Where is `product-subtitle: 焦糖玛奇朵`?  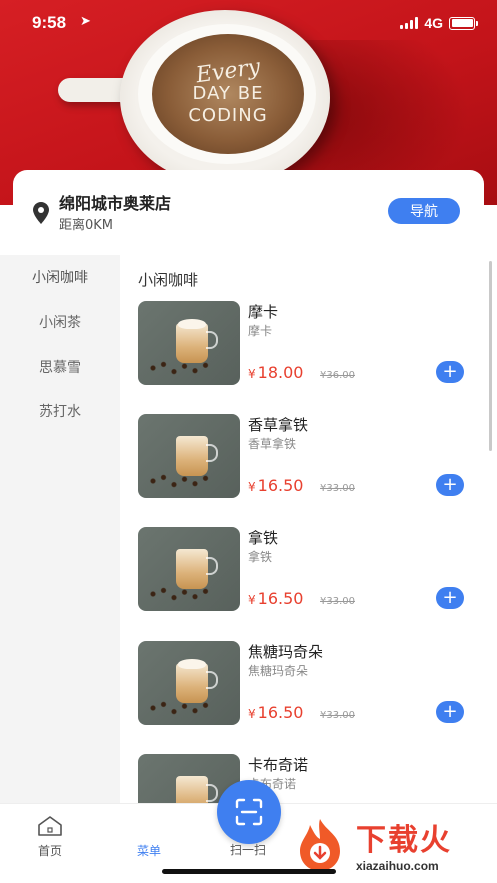
product-subtitle: 焦糖玛奇朵 is located at coordinates (278, 671).